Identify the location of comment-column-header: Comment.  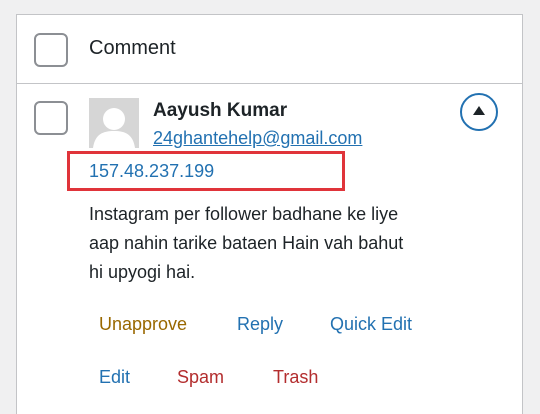
(132, 48).